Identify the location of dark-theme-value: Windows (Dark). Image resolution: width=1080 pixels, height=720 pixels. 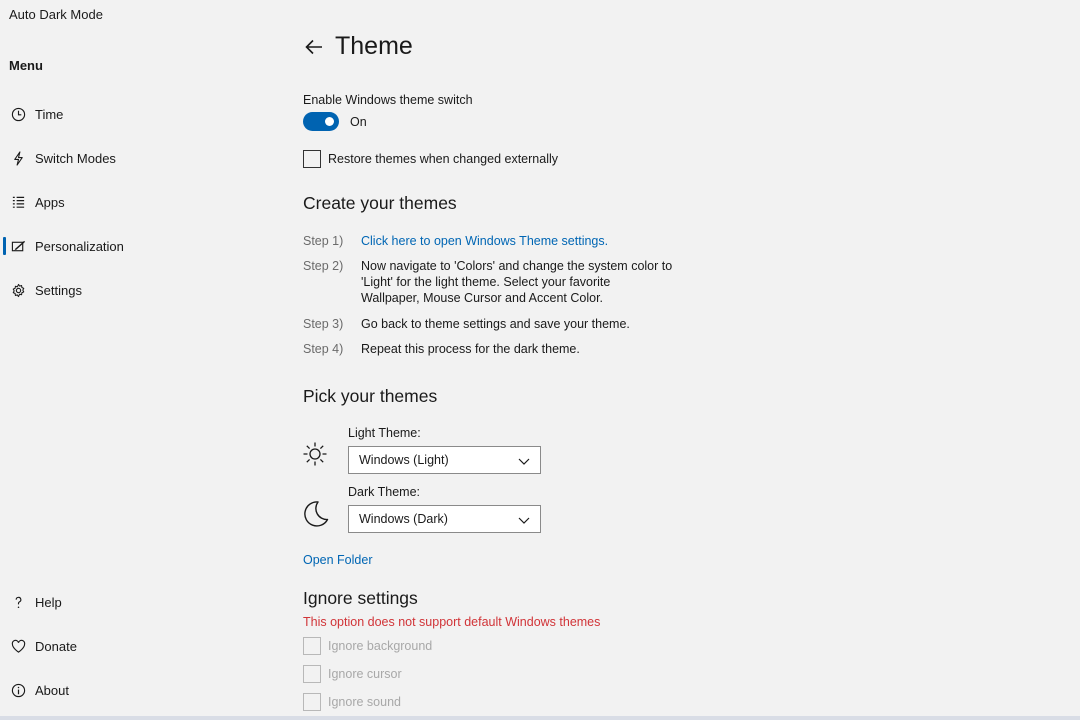
(403, 519).